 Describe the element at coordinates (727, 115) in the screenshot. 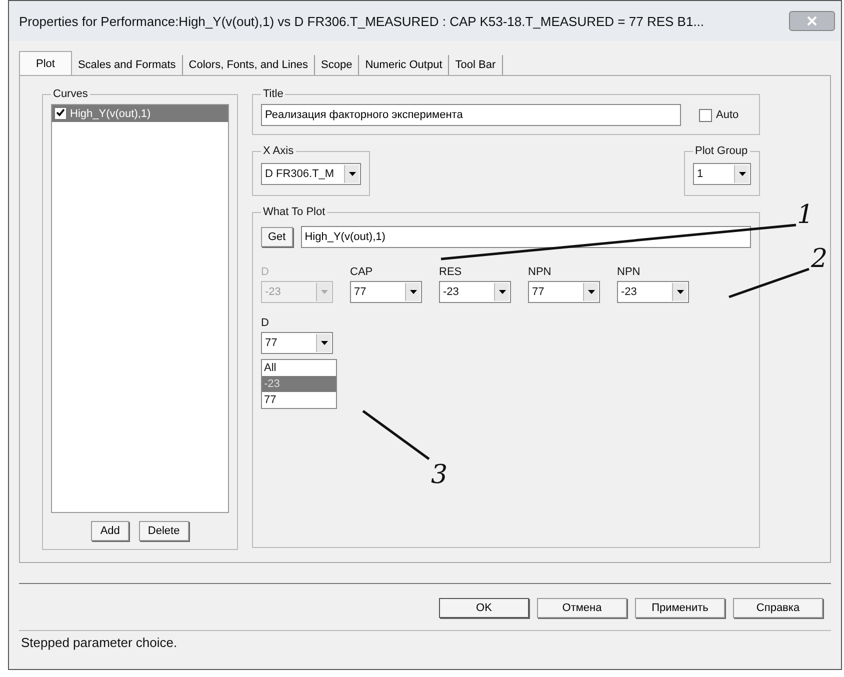

I see `checkbox-label: Auto` at that location.